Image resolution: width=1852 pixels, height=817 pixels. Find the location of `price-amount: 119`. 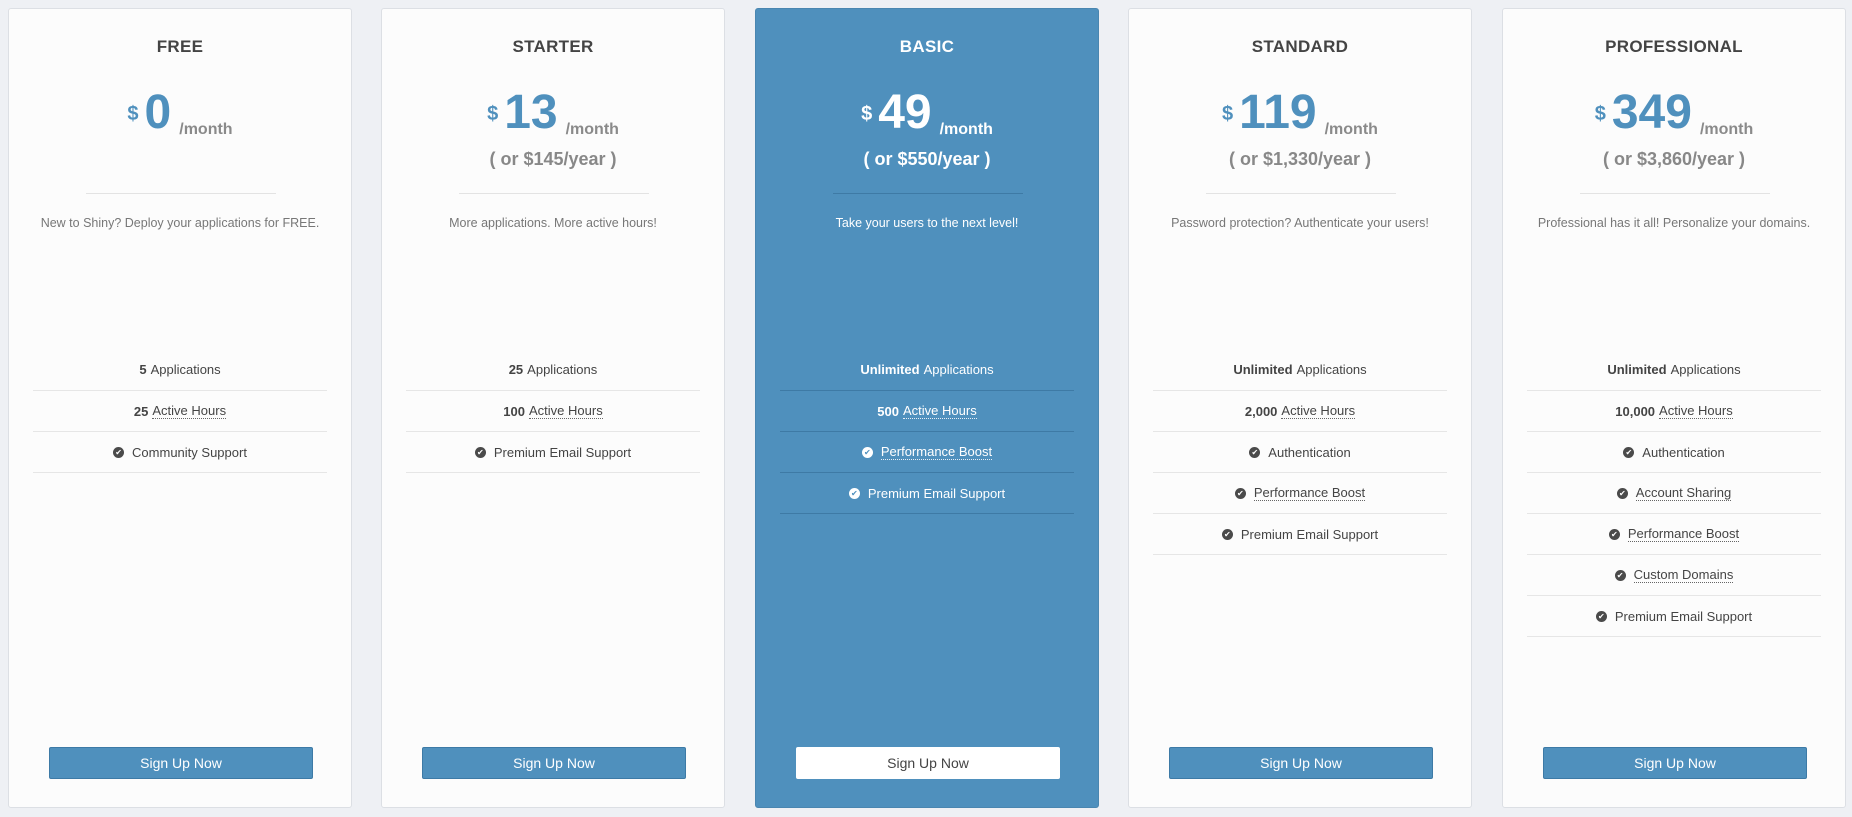

price-amount: 119 is located at coordinates (1278, 112).